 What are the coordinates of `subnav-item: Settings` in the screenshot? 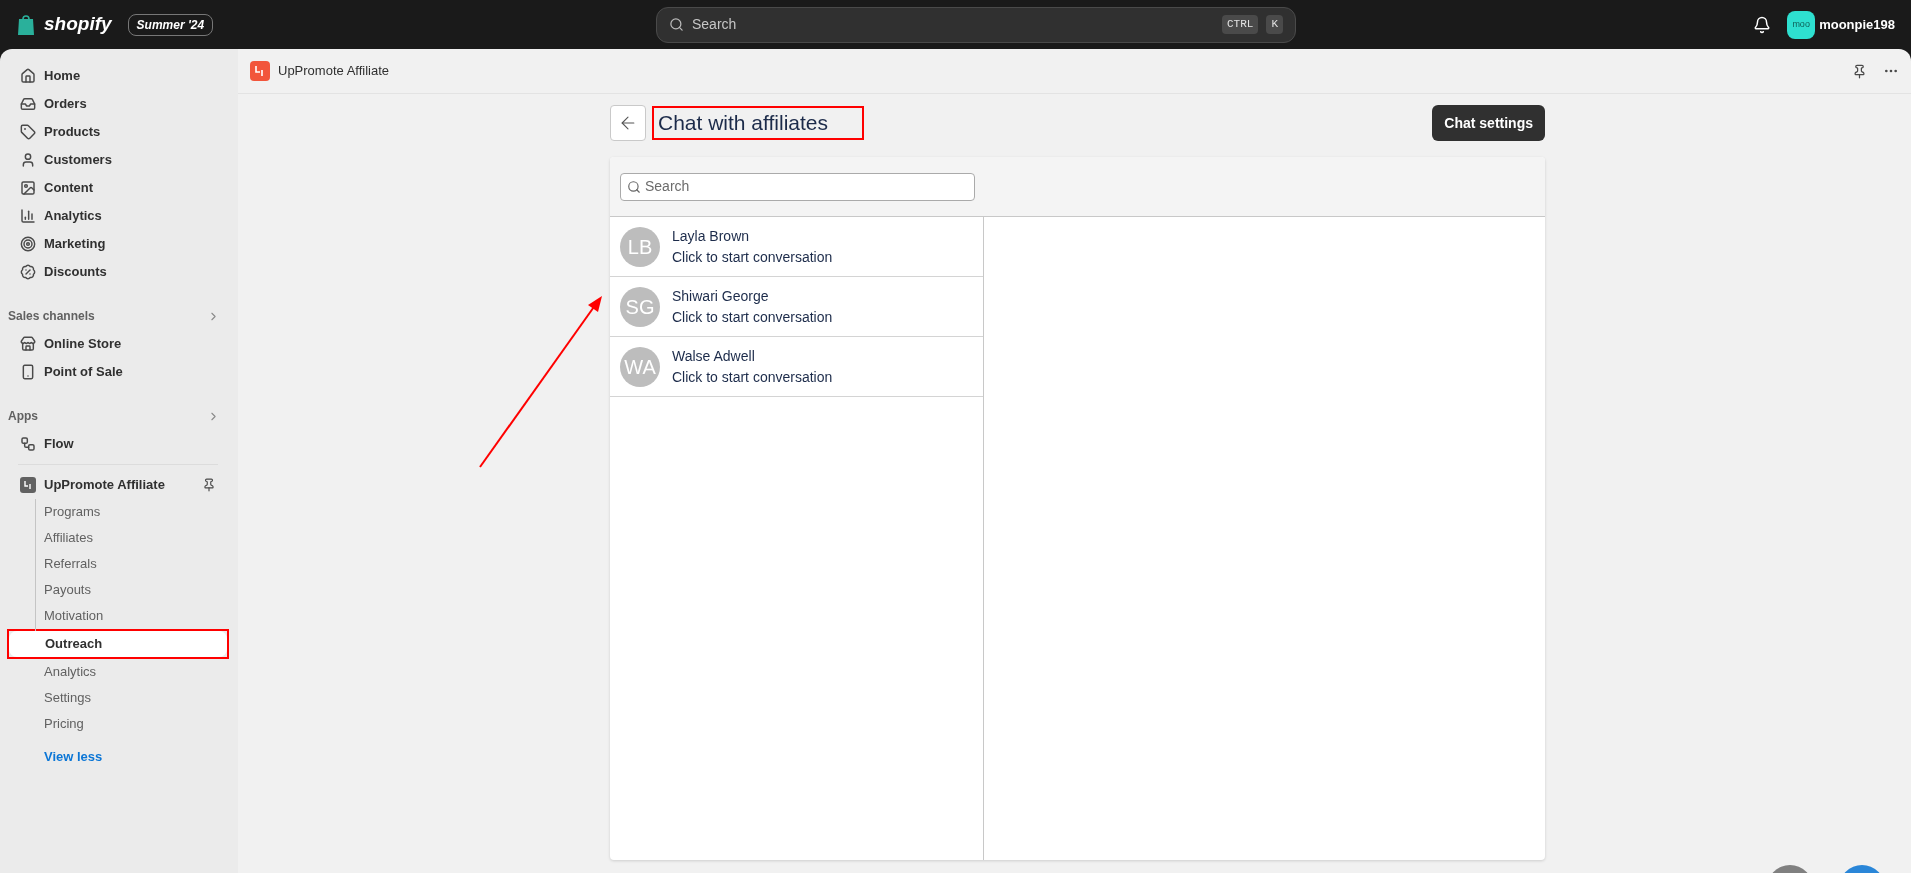 It's located at (118, 698).